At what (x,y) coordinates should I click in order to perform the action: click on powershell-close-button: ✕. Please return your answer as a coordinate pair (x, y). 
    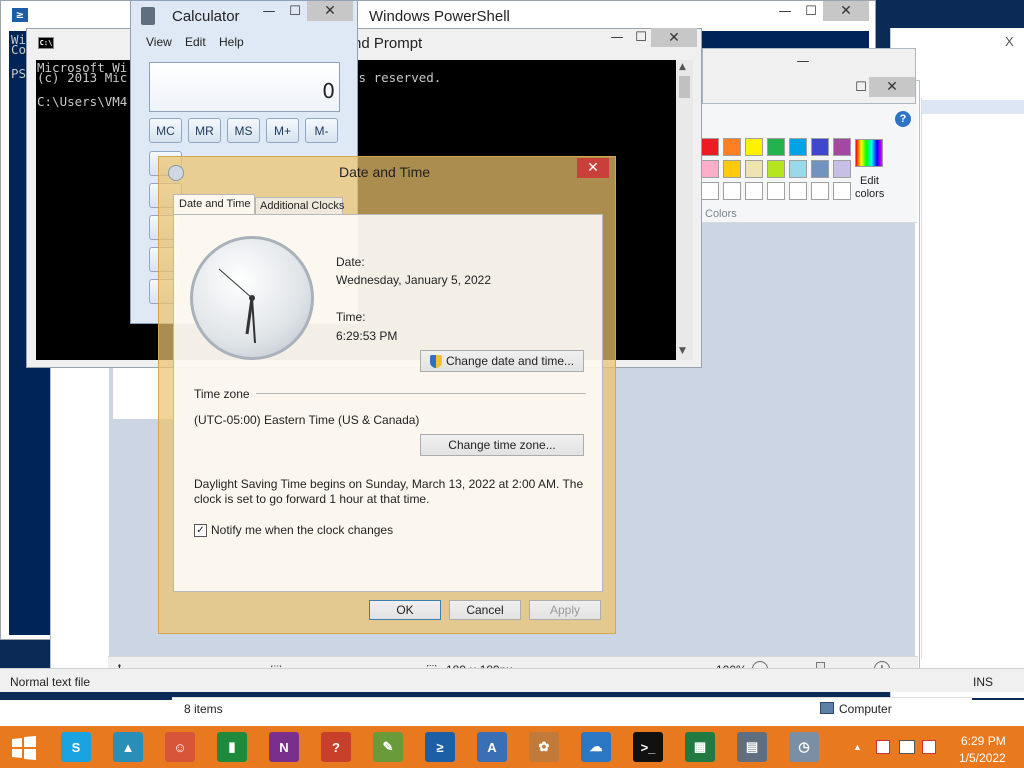
    Looking at the image, I should click on (846, 11).